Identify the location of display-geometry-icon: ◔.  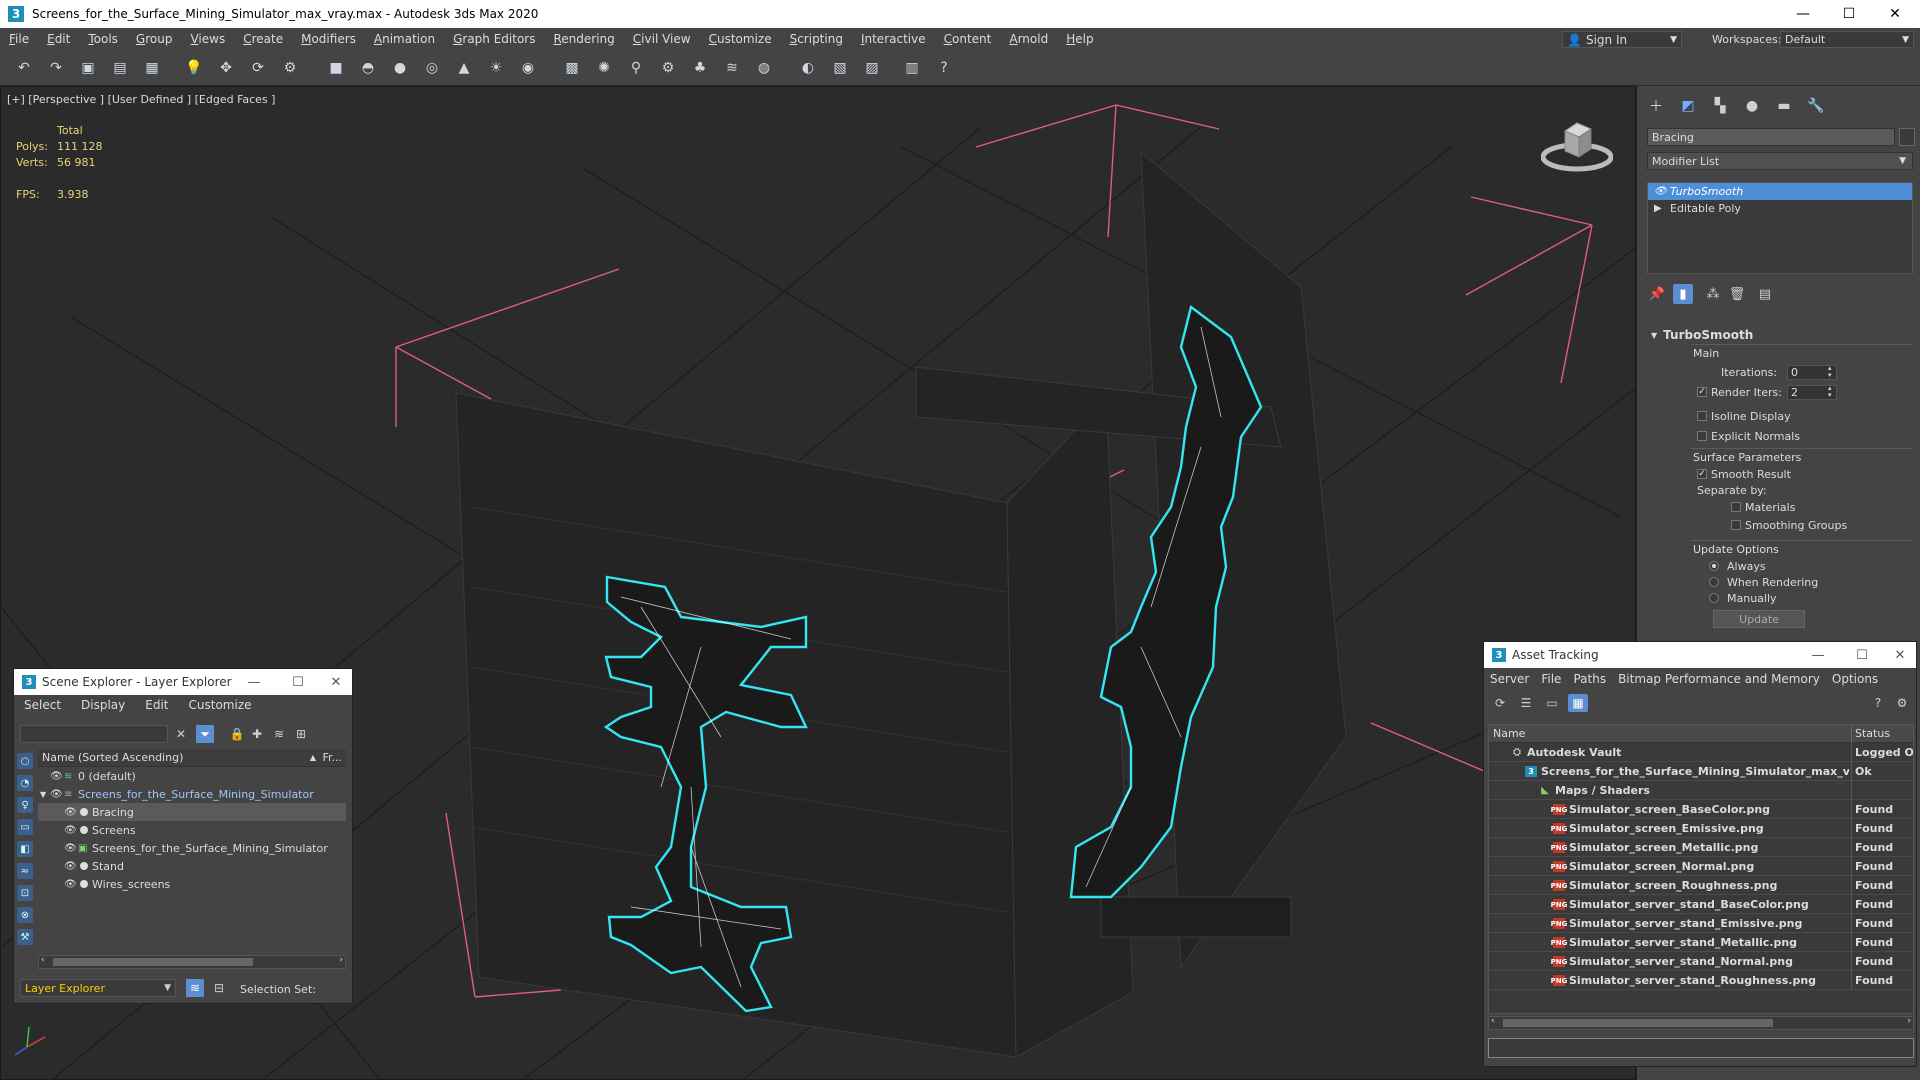
(25, 783).